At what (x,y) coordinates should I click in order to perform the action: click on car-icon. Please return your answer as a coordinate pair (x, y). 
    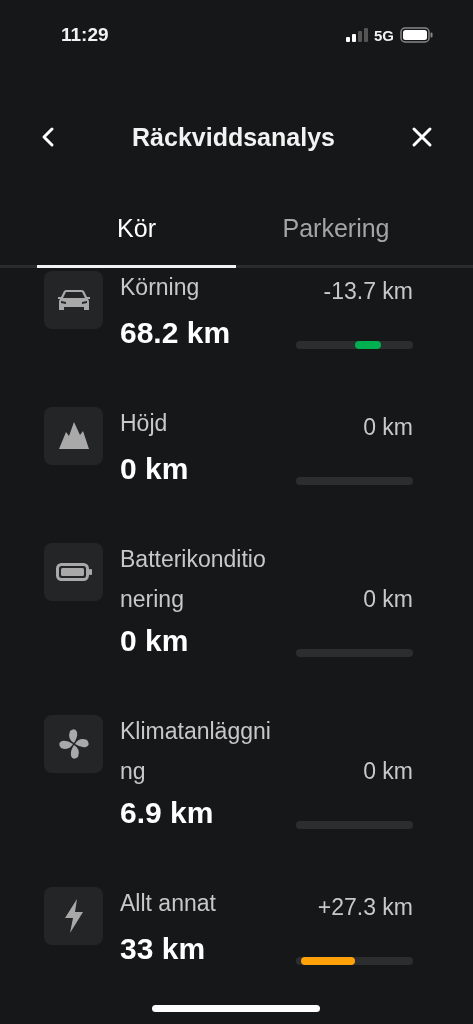
    Looking at the image, I should click on (73, 300).